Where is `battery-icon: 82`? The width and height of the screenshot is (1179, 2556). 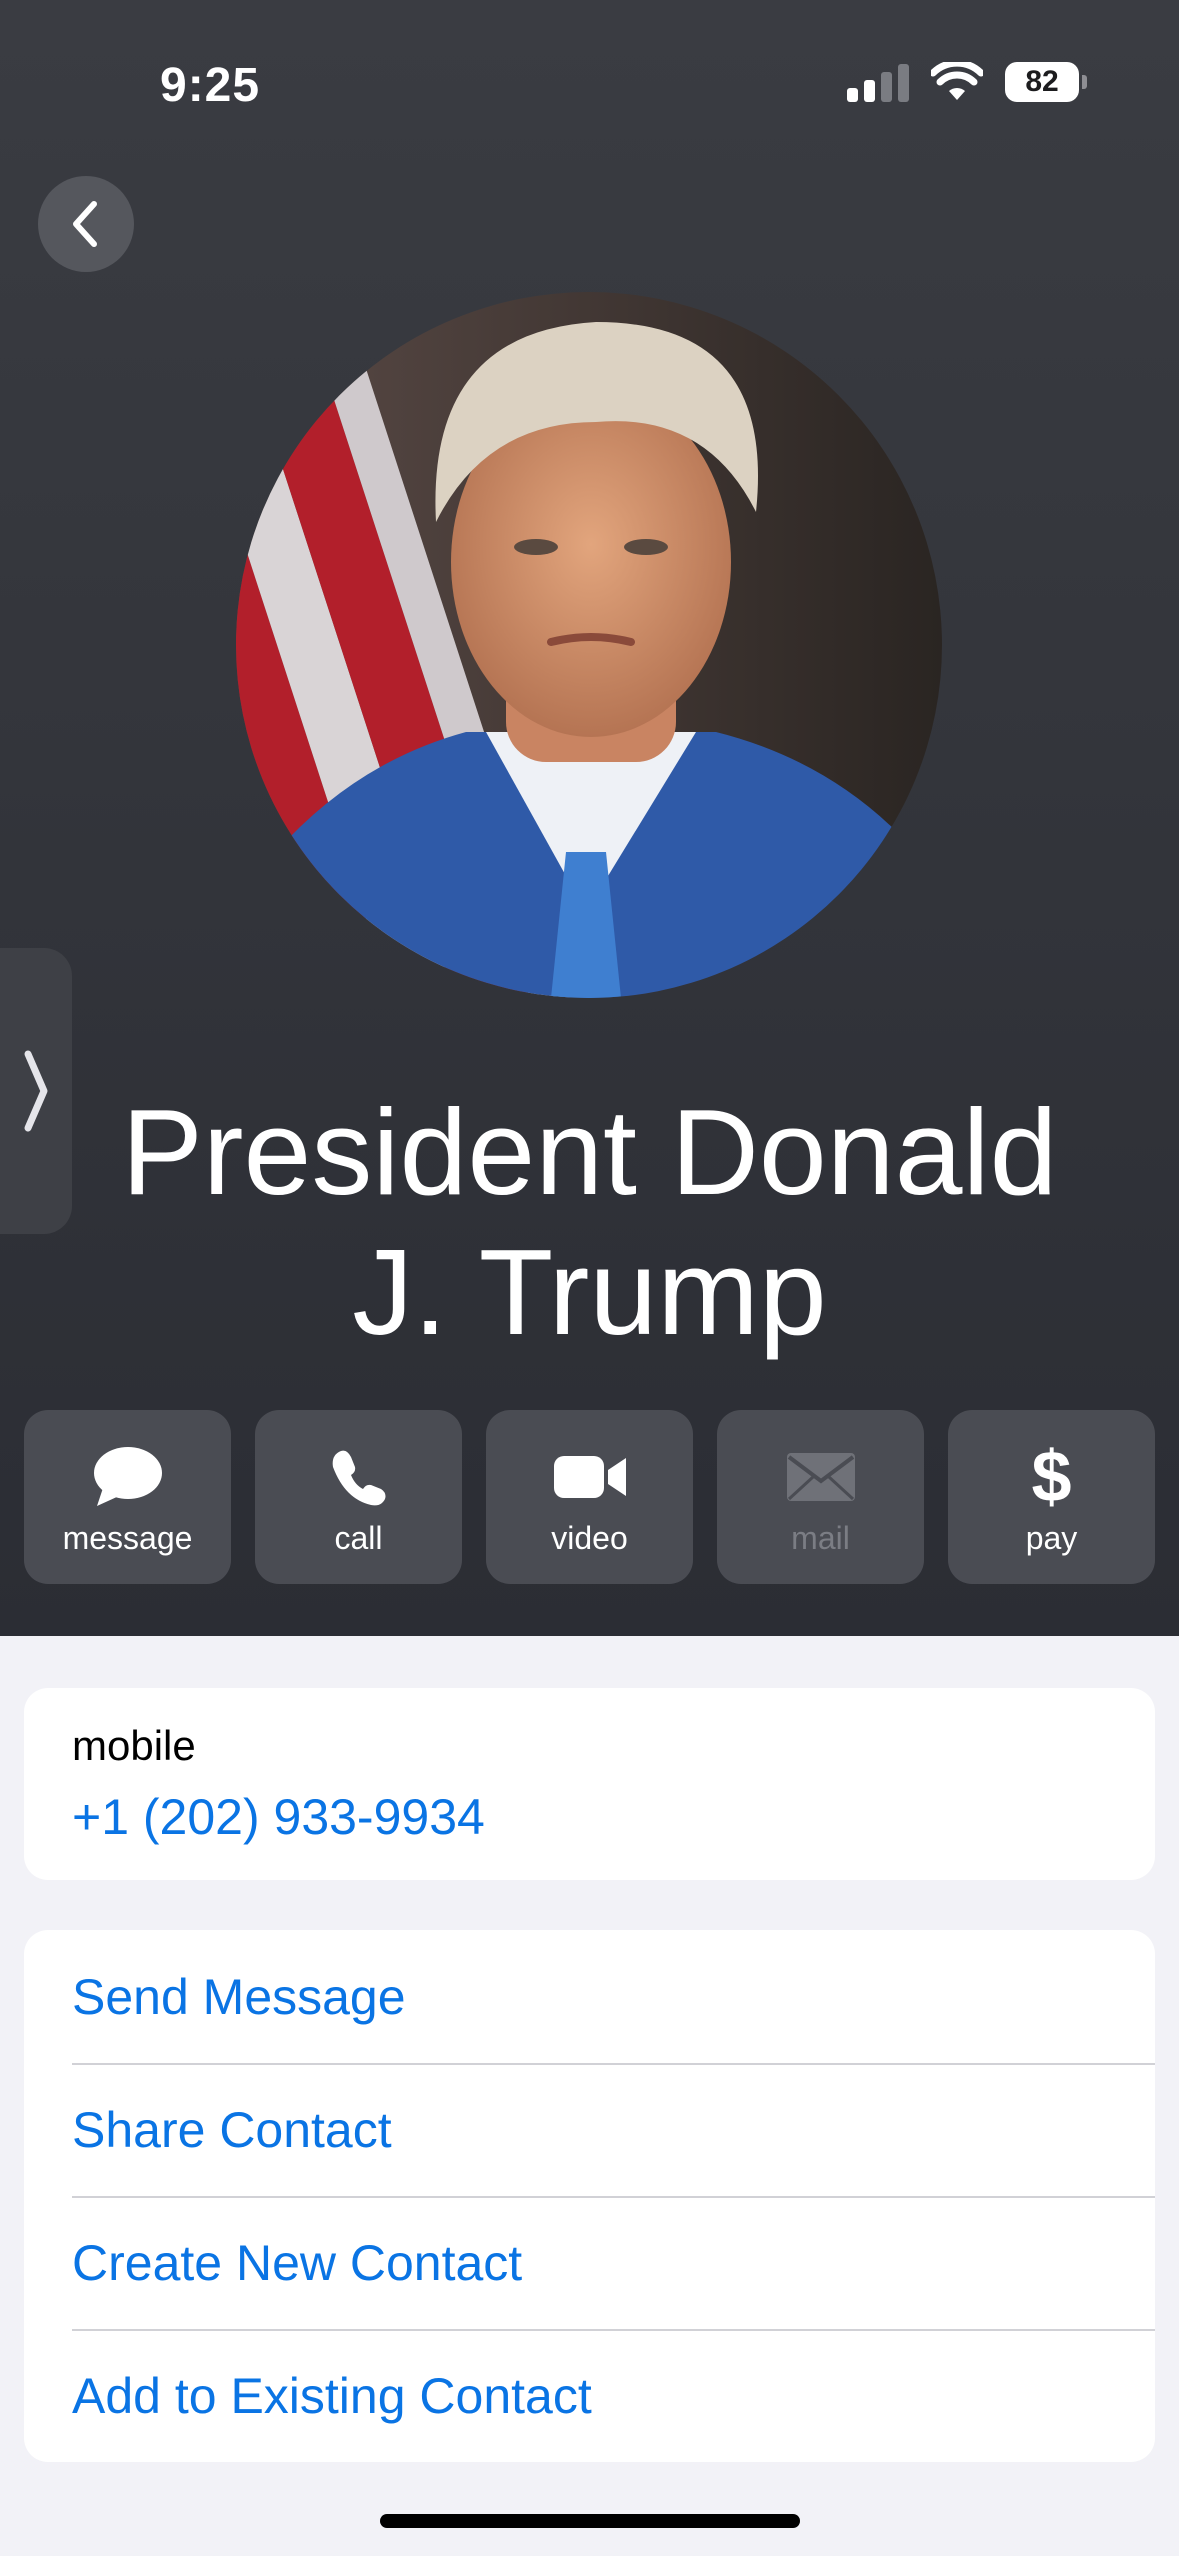 battery-icon: 82 is located at coordinates (1046, 82).